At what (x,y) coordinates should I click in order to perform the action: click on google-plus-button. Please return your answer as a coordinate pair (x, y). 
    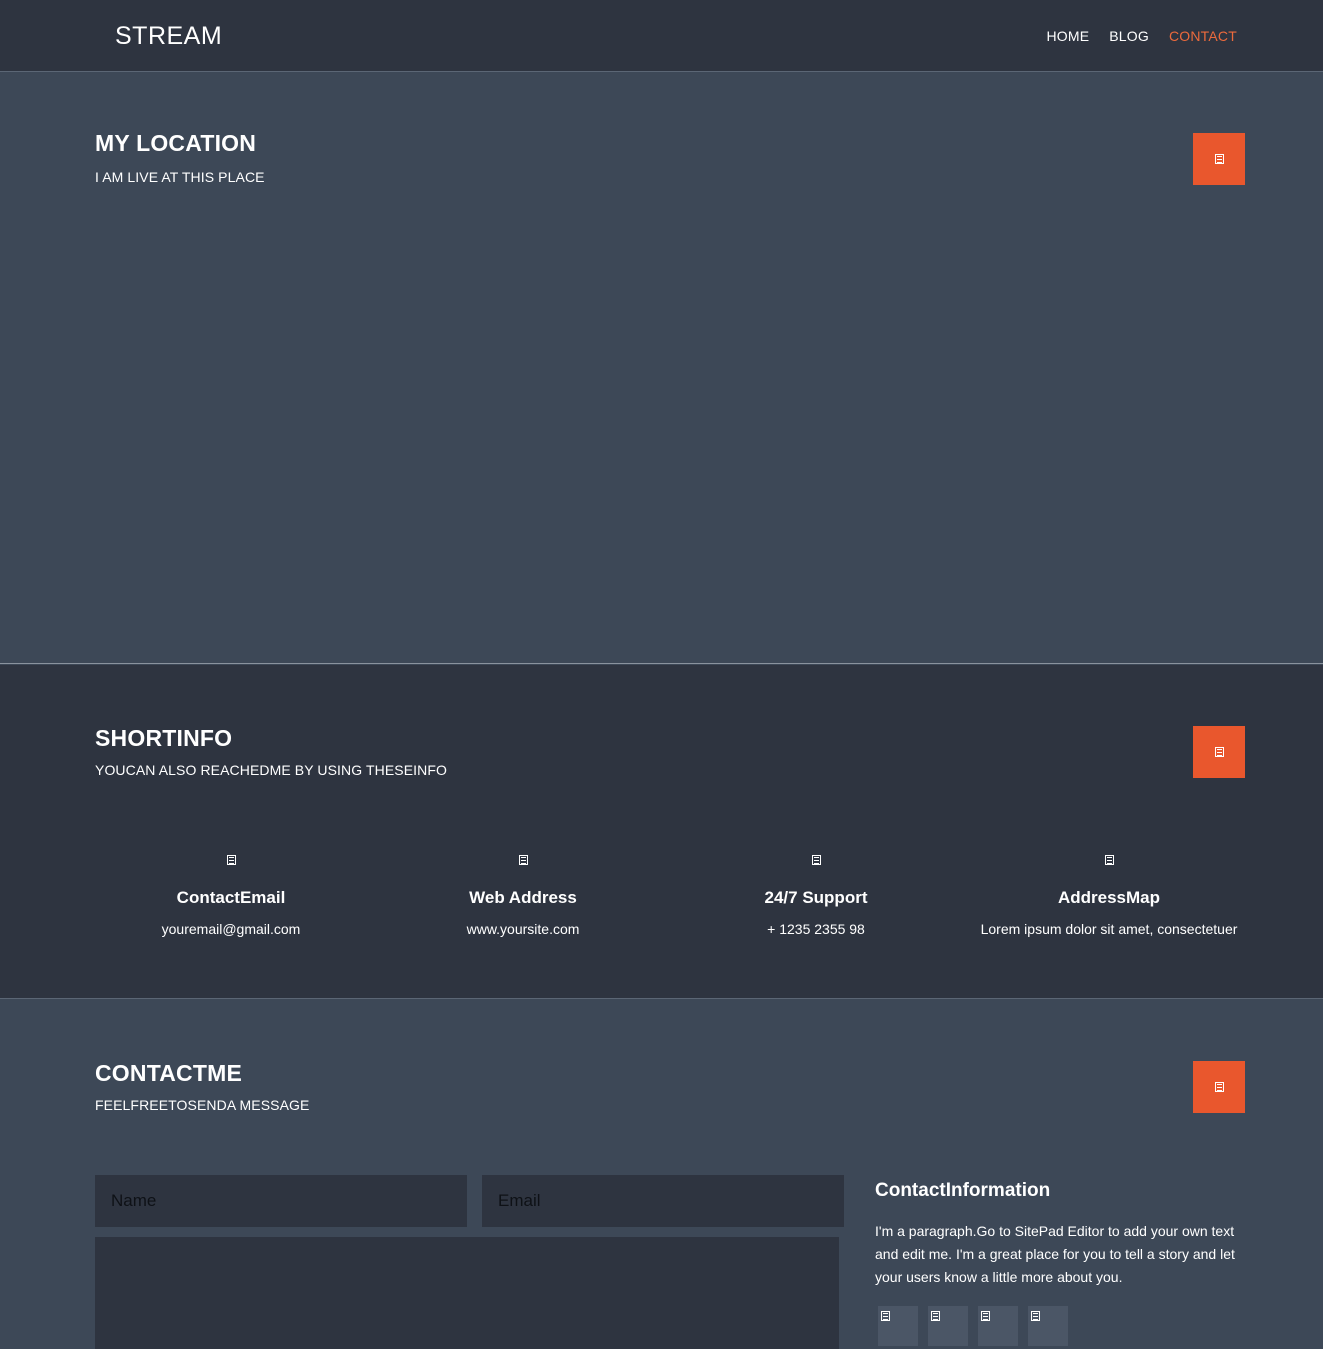
    Looking at the image, I should click on (998, 1326).